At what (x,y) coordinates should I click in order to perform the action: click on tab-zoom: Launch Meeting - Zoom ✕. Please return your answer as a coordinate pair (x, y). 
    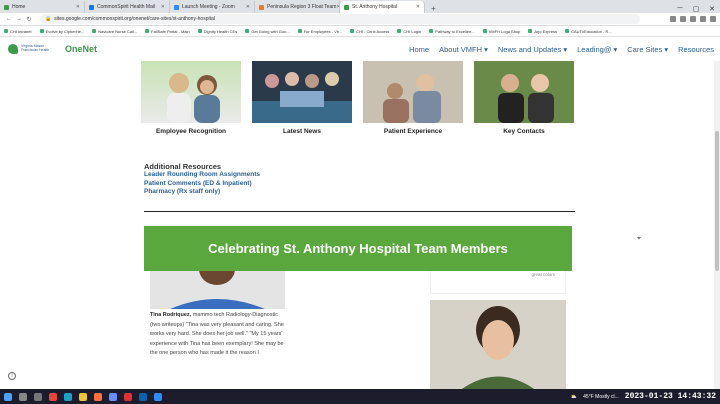
    Looking at the image, I should click on (212, 7).